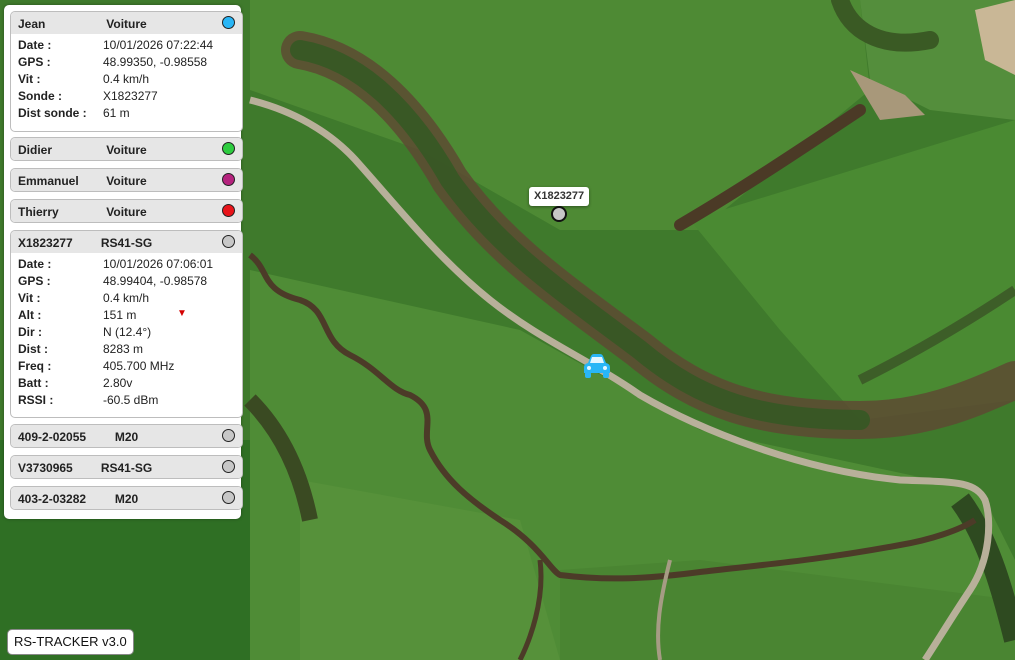 Image resolution: width=1015 pixels, height=660 pixels. I want to click on detail-label: Batt :, so click(33, 383).